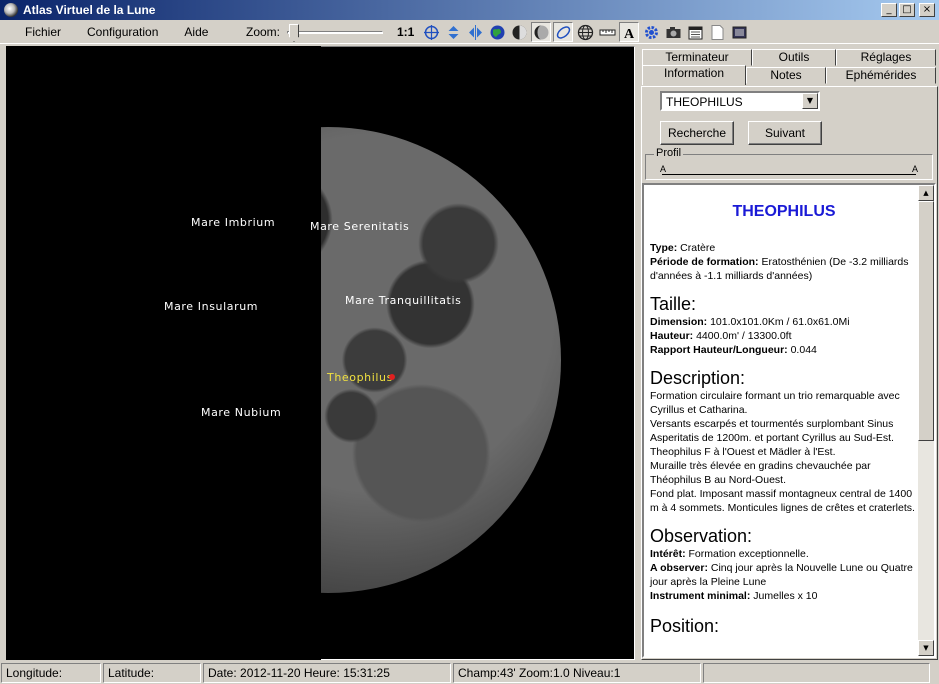  What do you see at coordinates (663, 169) in the screenshot?
I see `profil-marker-start: A` at bounding box center [663, 169].